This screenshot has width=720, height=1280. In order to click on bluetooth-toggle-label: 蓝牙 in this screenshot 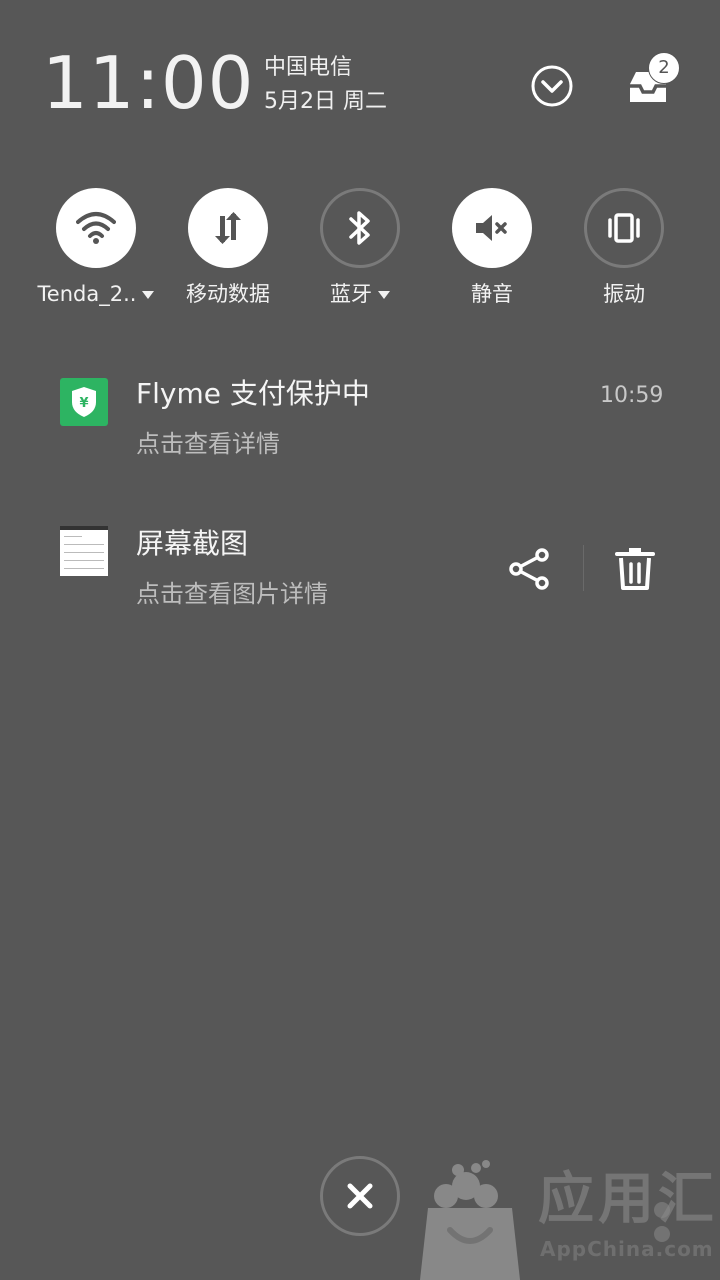, I will do `click(360, 294)`.